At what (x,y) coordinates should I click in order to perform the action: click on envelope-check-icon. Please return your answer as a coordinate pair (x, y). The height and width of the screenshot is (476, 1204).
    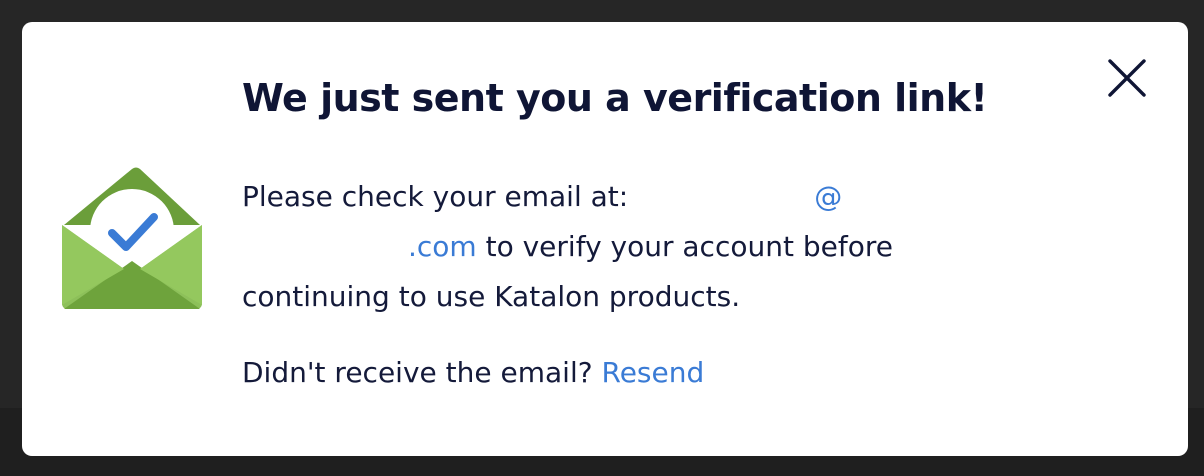
    Looking at the image, I should click on (132, 238).